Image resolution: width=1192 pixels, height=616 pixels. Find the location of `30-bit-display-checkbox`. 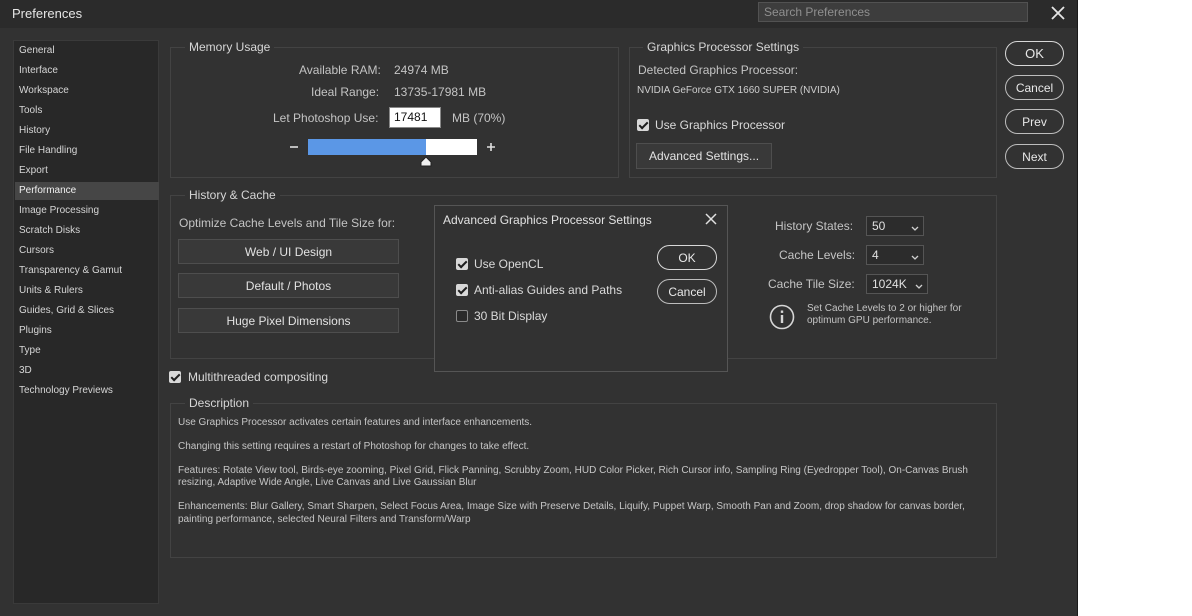

30-bit-display-checkbox is located at coordinates (462, 316).